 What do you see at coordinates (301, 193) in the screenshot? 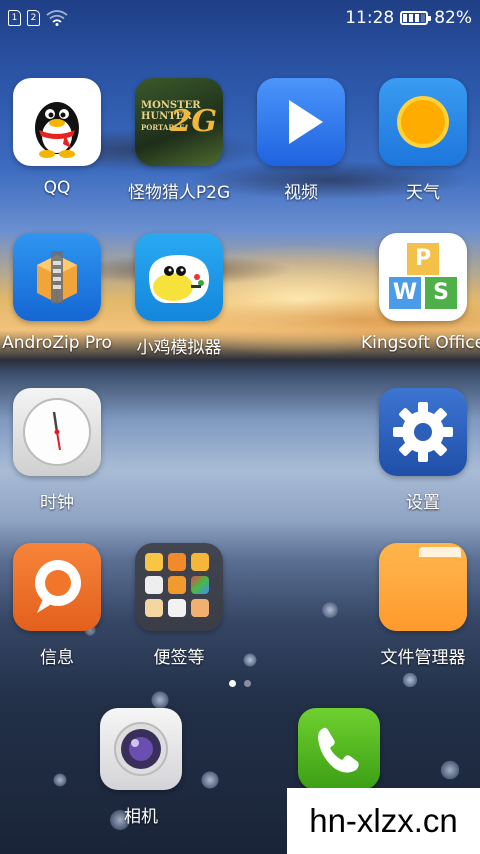
I see `app-label: 视频` at bounding box center [301, 193].